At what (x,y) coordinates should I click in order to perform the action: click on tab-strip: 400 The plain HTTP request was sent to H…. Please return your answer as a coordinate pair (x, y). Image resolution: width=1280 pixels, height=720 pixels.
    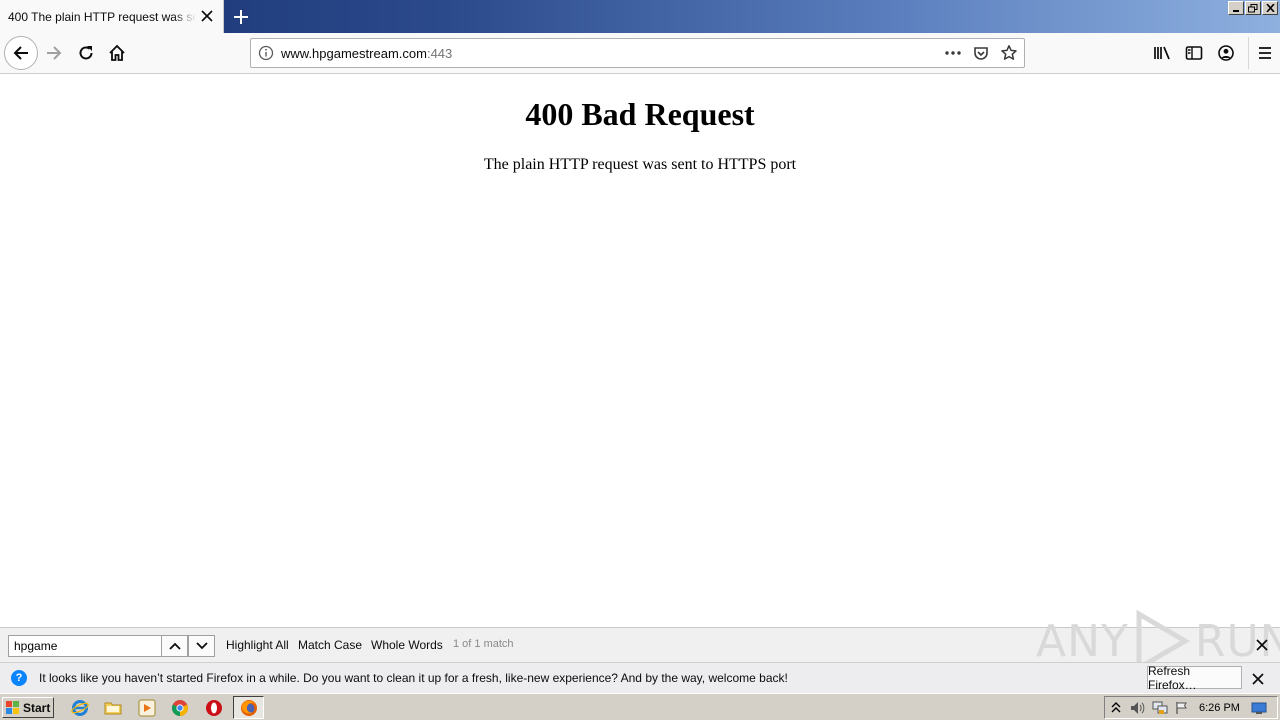
    Looking at the image, I should click on (640, 16).